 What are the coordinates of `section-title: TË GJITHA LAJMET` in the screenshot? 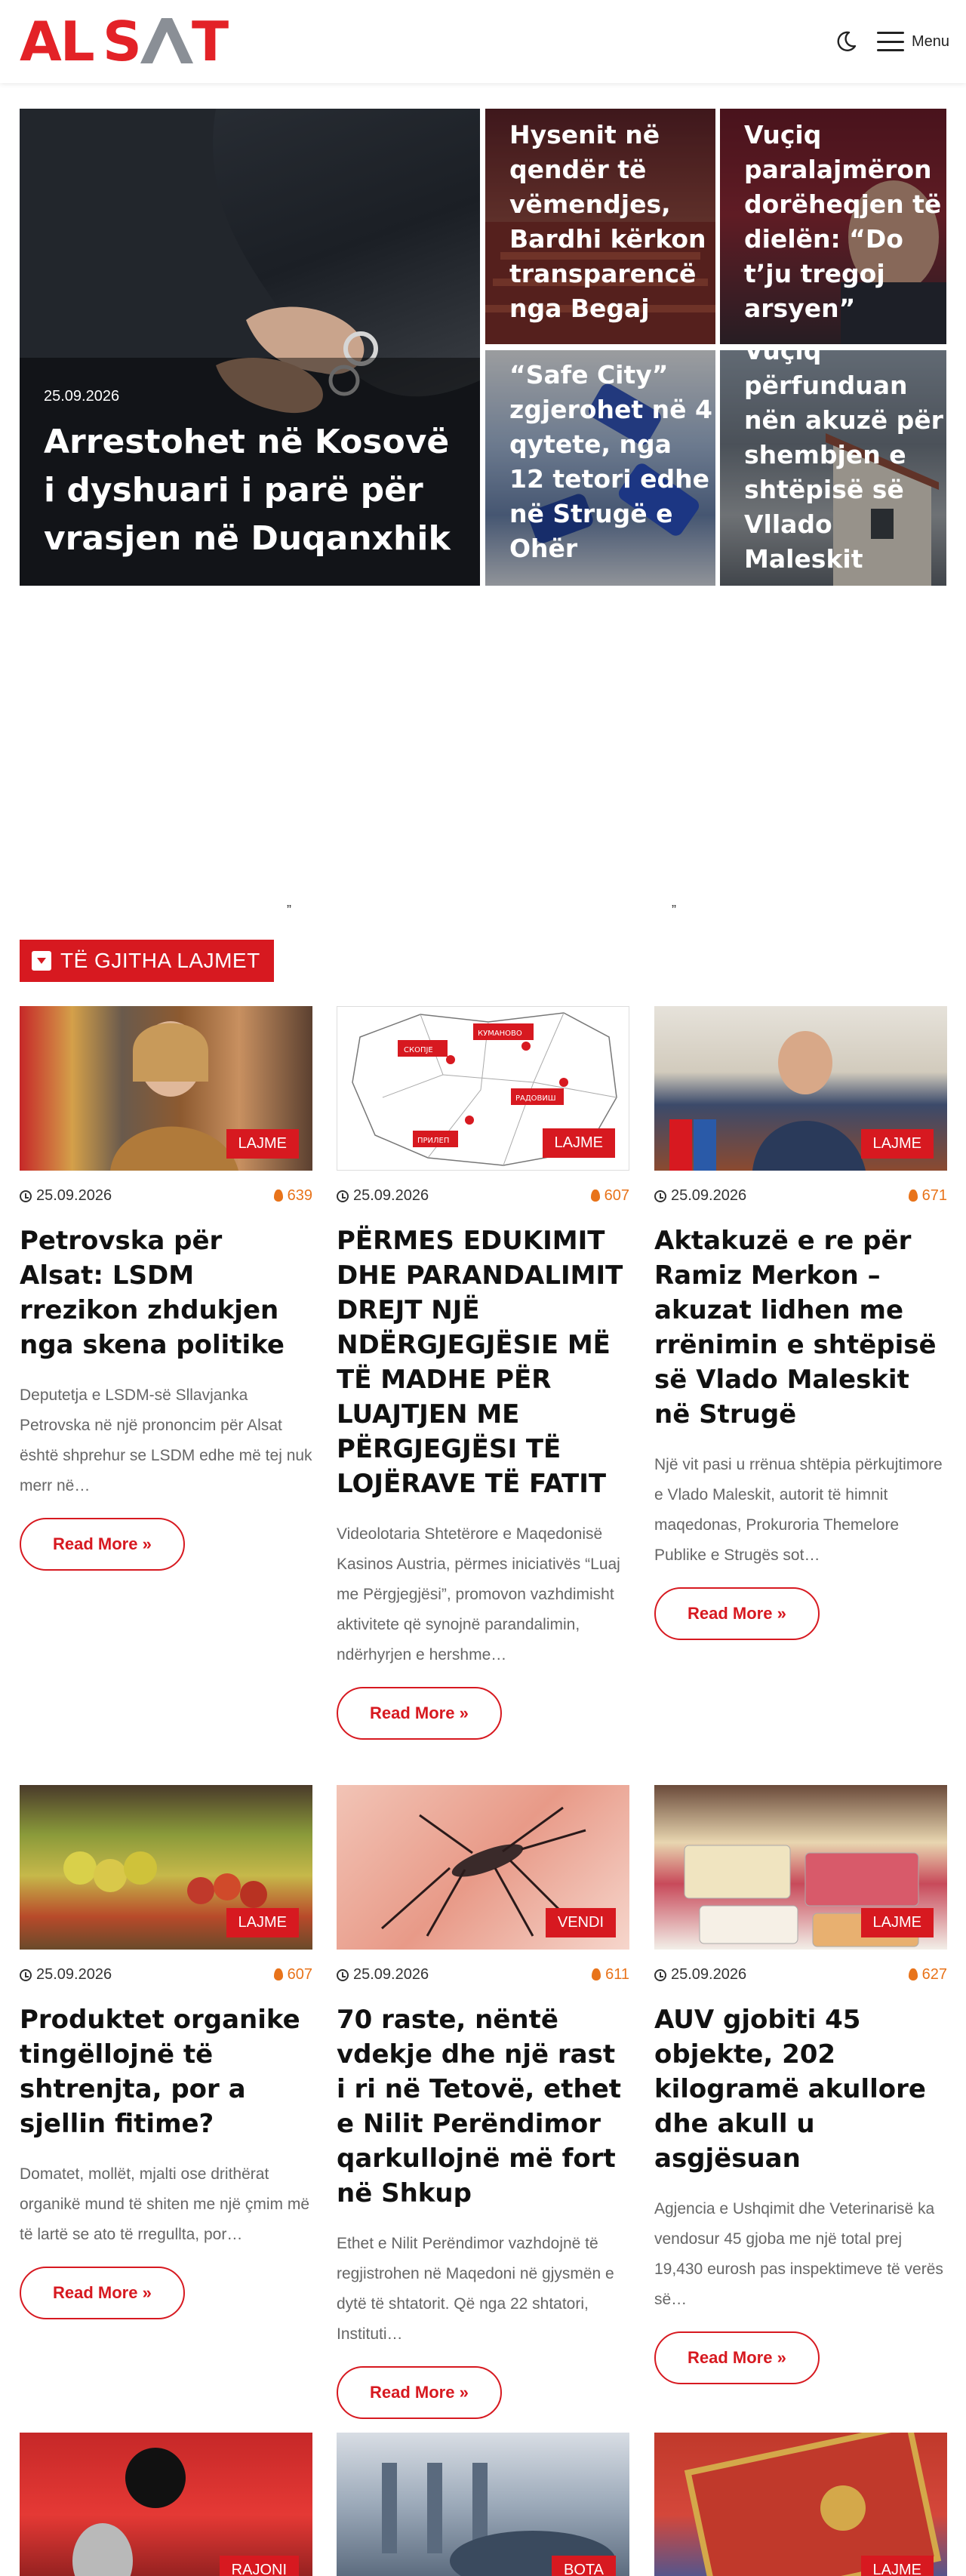 It's located at (160, 960).